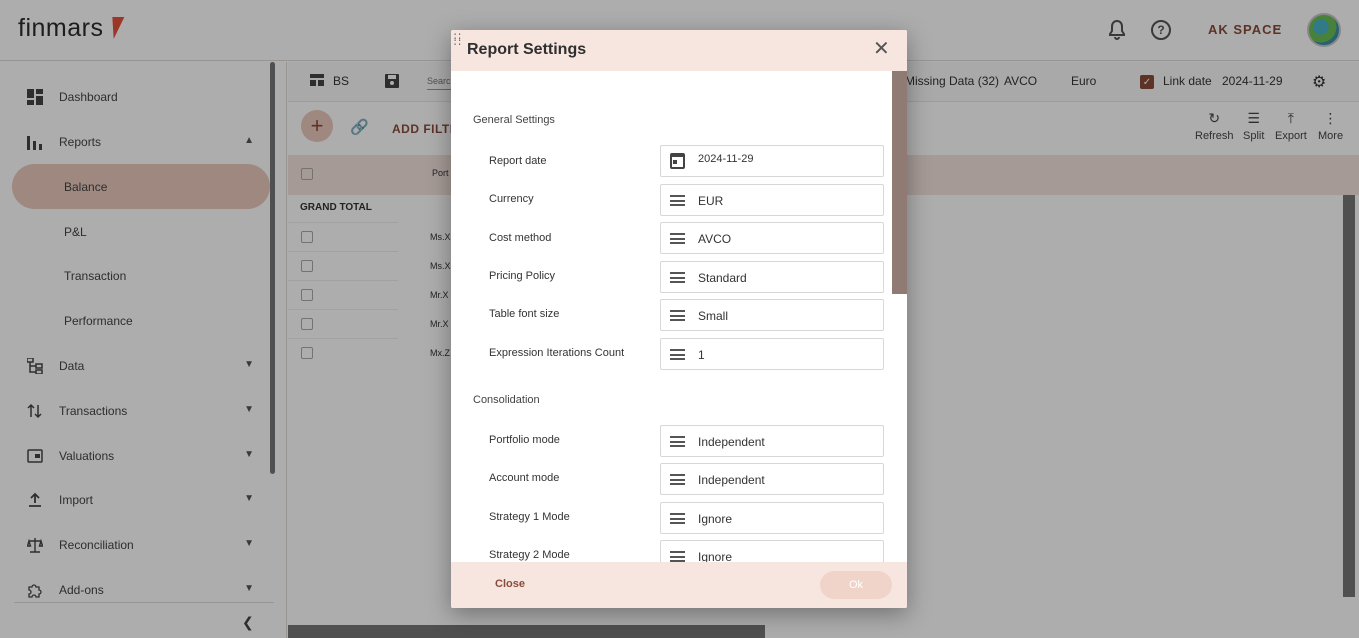  What do you see at coordinates (772, 161) in the screenshot?
I see `report-date-field: 2024-11-29` at bounding box center [772, 161].